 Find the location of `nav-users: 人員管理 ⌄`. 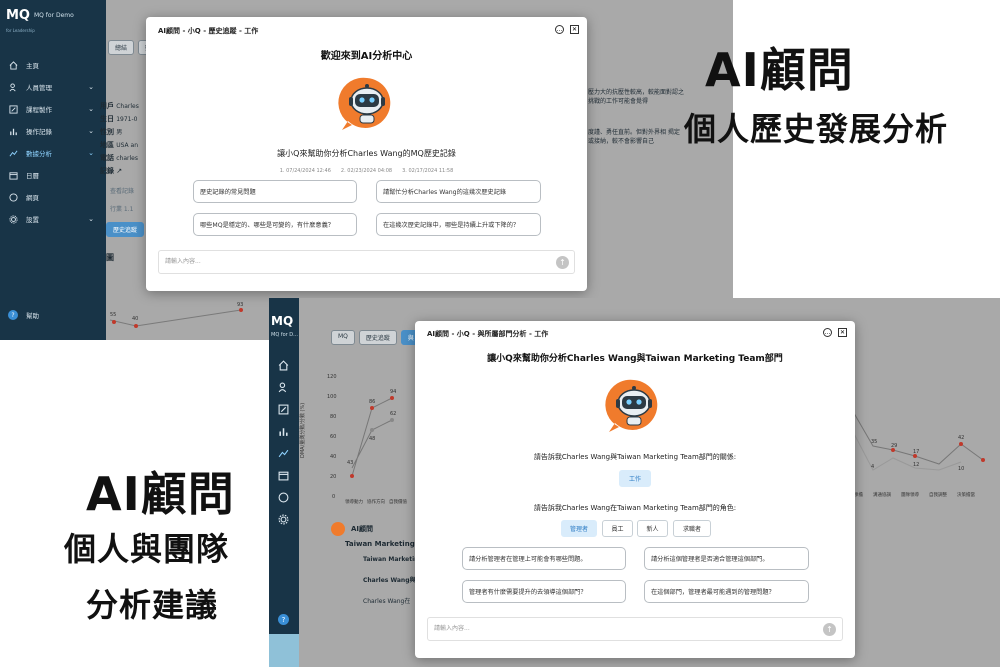

nav-users: 人員管理 ⌄ is located at coordinates (53, 87).